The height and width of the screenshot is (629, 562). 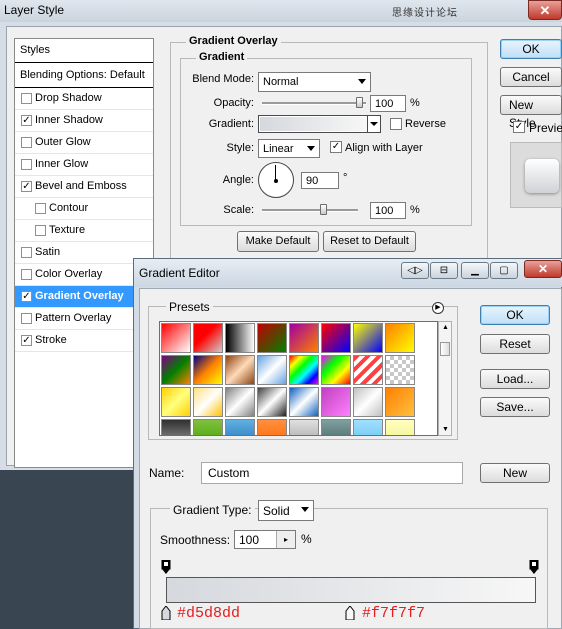 I want to click on reset-to-default-button: Reset to Default, so click(x=369, y=241).